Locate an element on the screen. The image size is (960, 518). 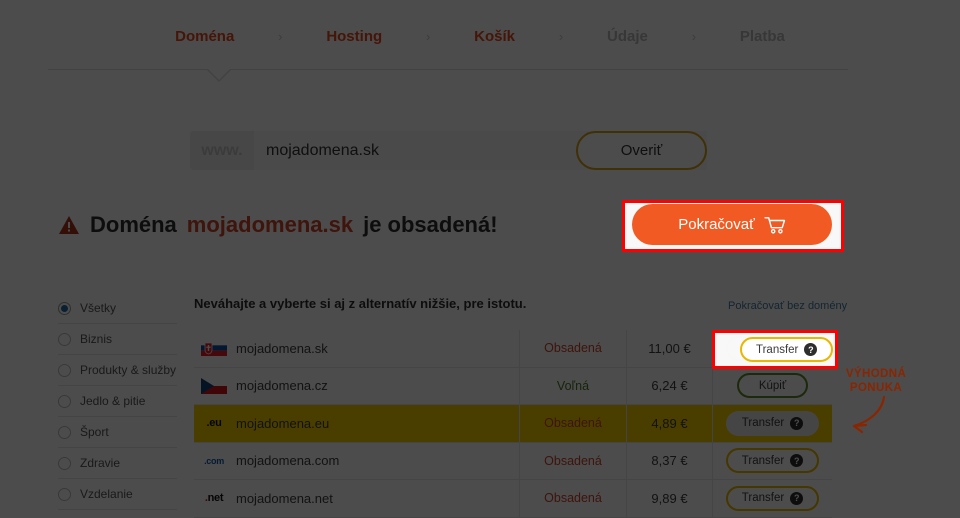
breadcrumb-step-kosik: Košík is located at coordinates (494, 36).